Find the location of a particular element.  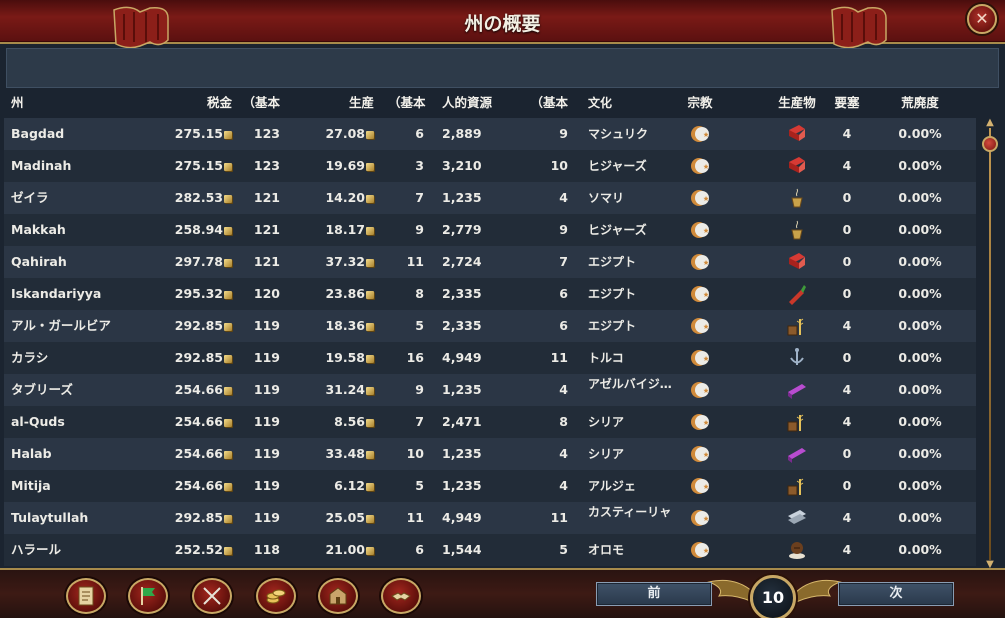

grain-icon is located at coordinates (797, 422).